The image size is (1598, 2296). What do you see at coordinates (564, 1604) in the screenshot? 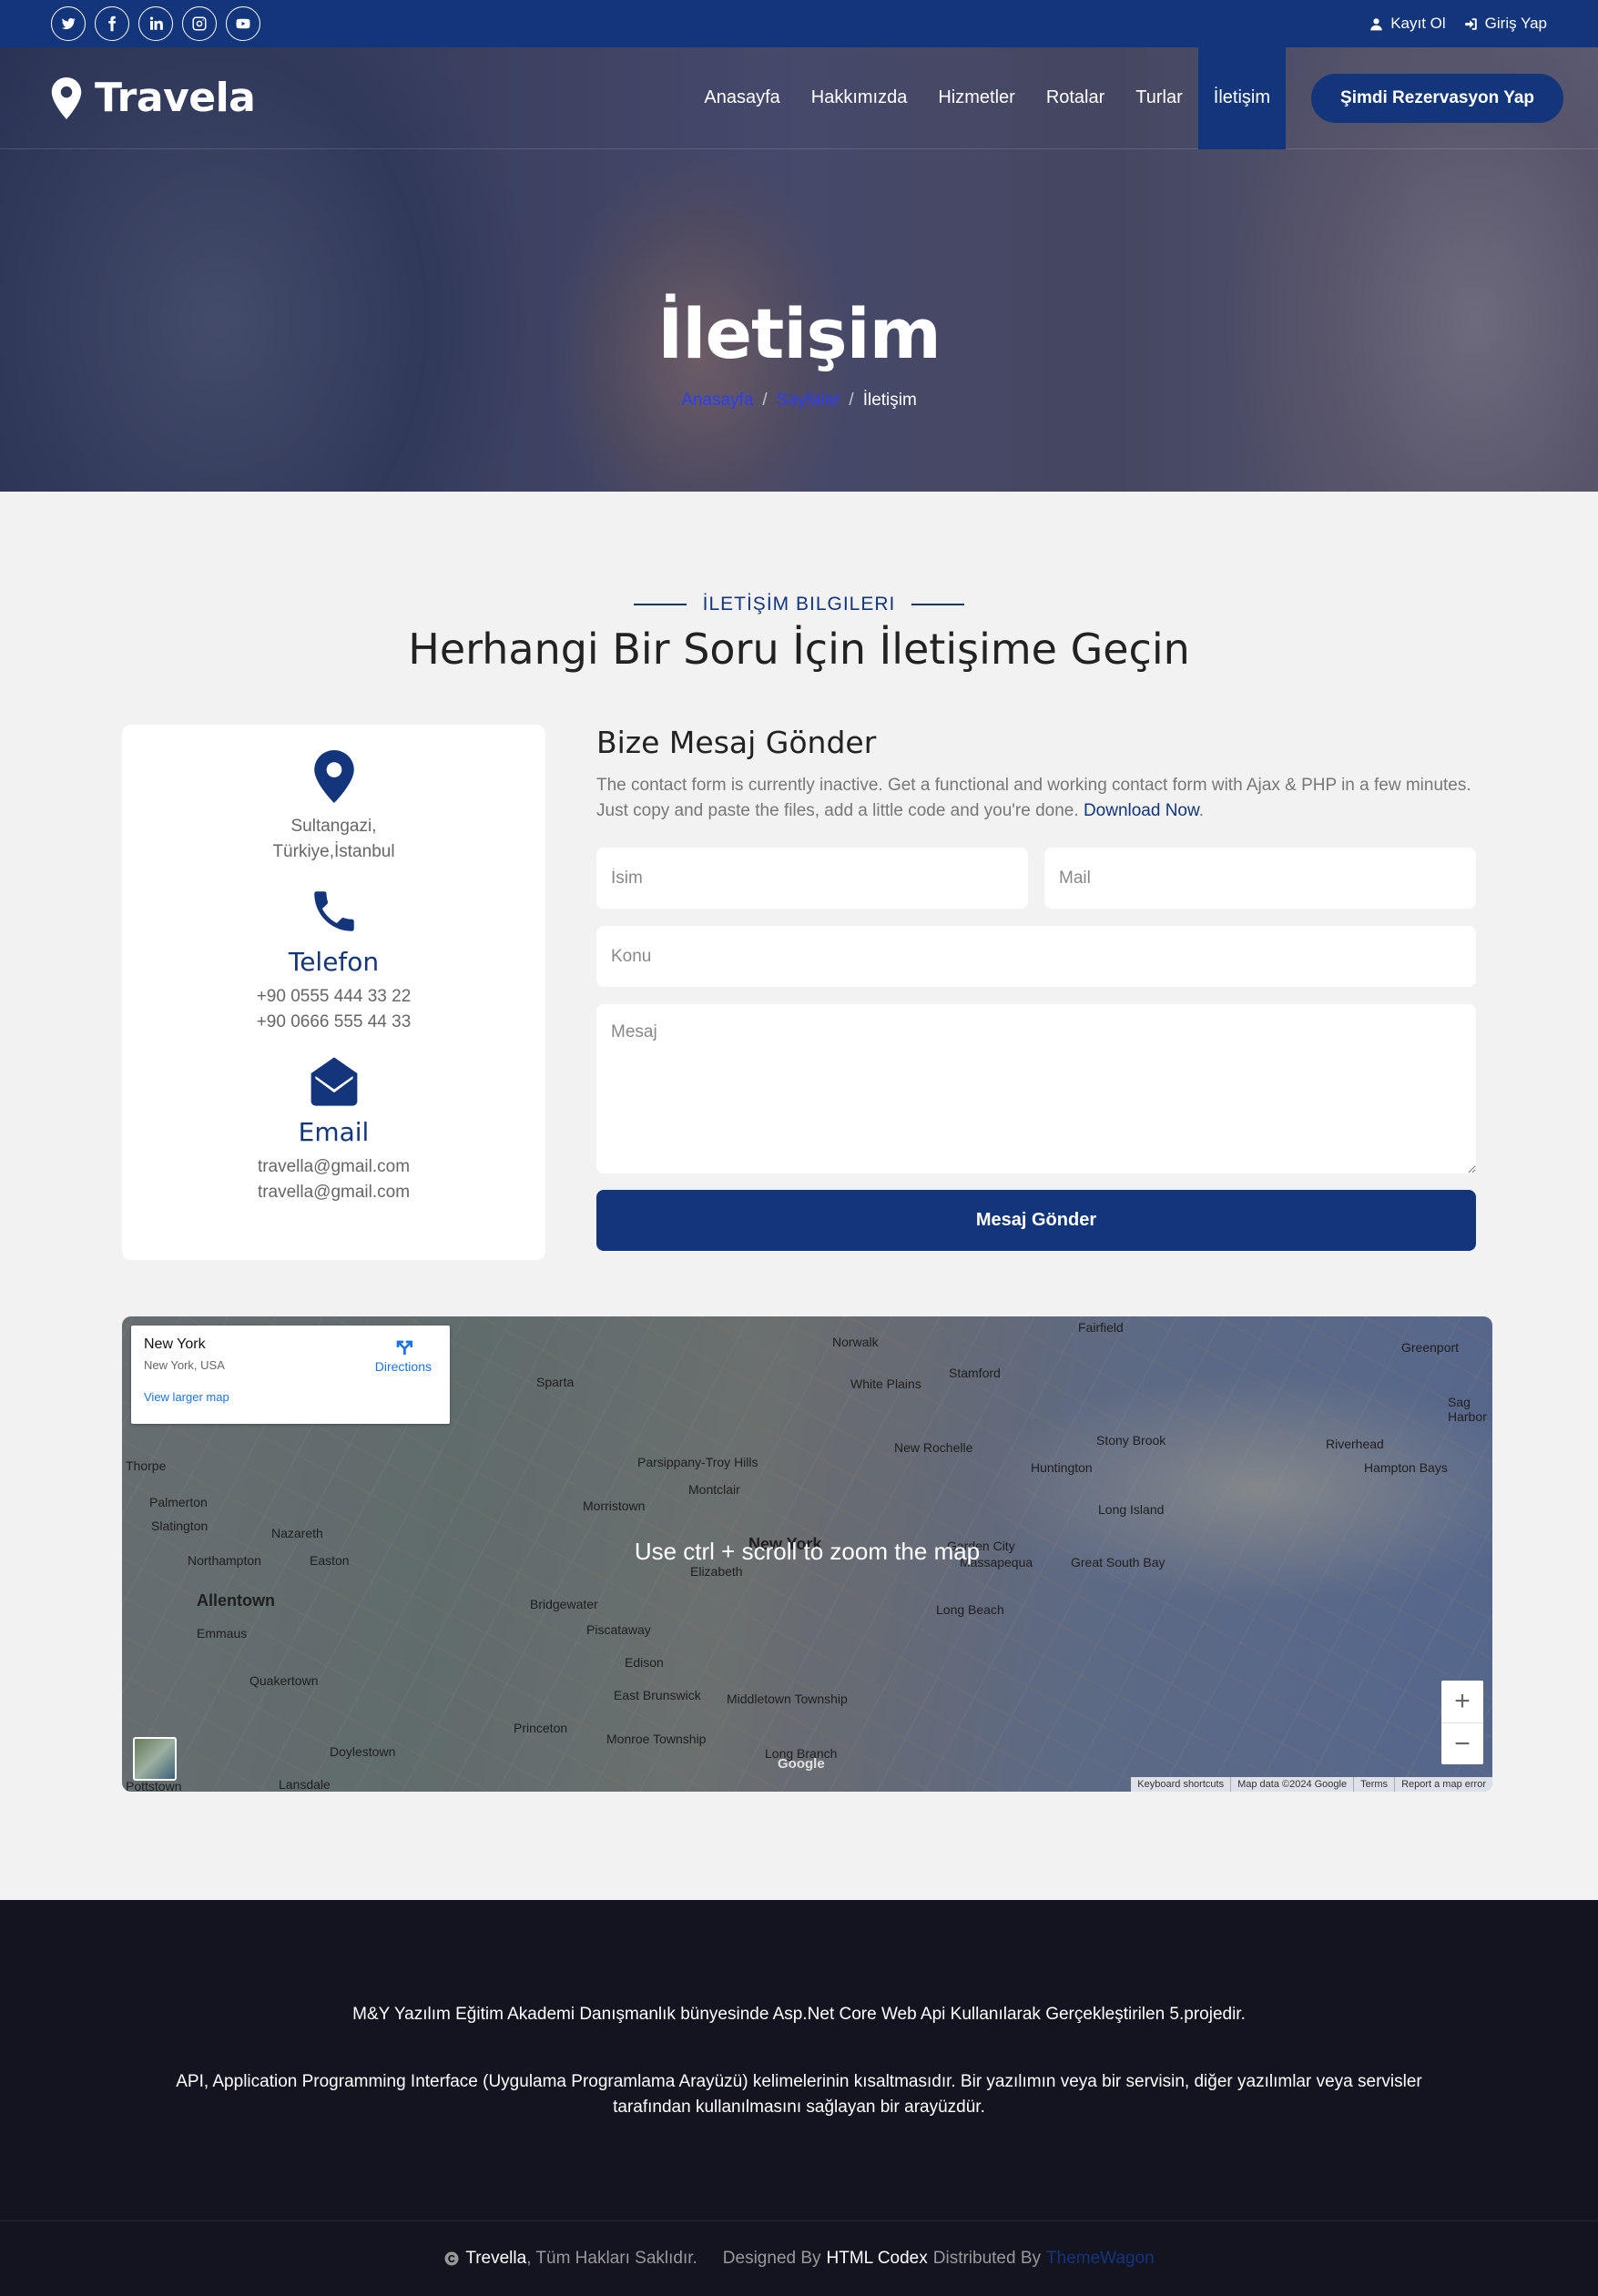
I see `map-place: Bridgewater` at bounding box center [564, 1604].